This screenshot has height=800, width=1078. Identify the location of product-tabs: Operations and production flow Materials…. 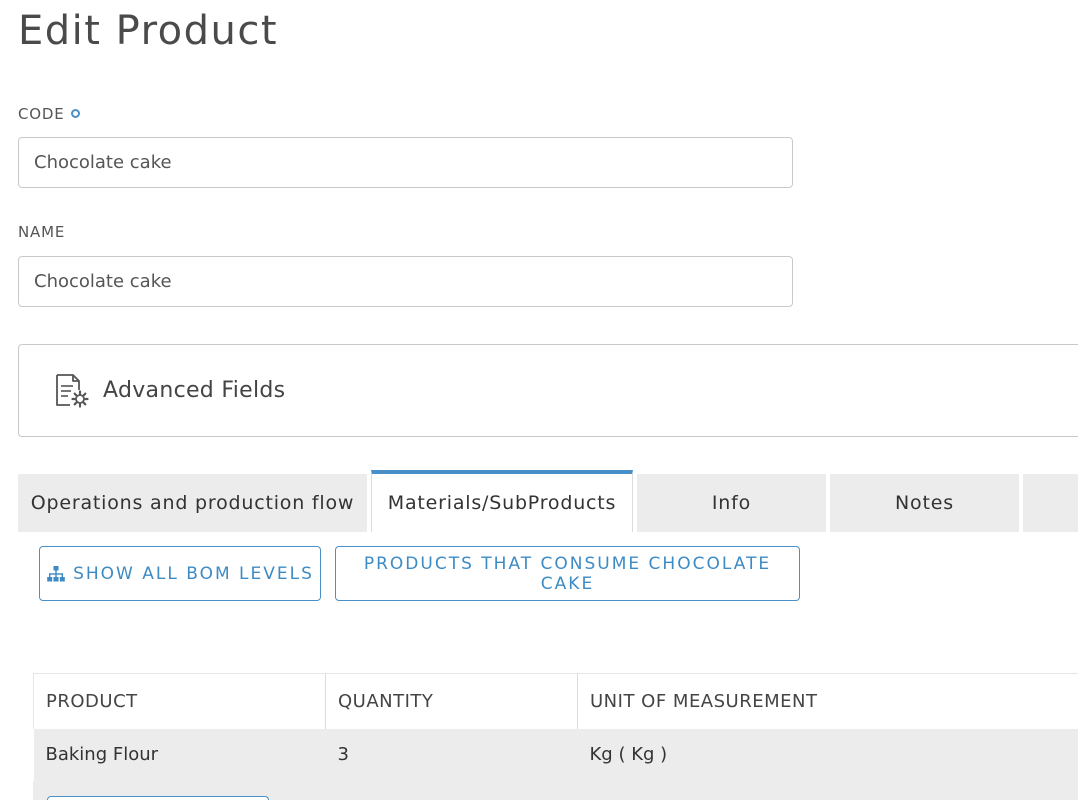
(548, 501).